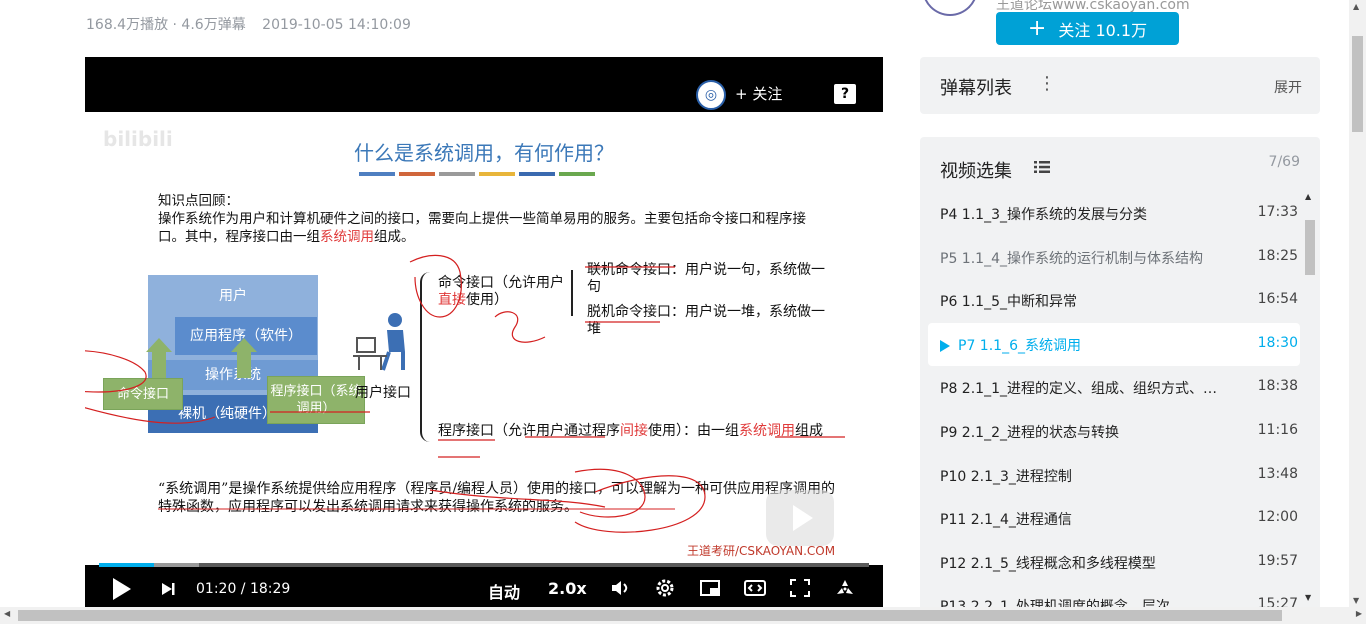 This screenshot has height=624, width=1366. Describe the element at coordinates (1277, 212) in the screenshot. I see `episode-duration: 17:33` at that location.